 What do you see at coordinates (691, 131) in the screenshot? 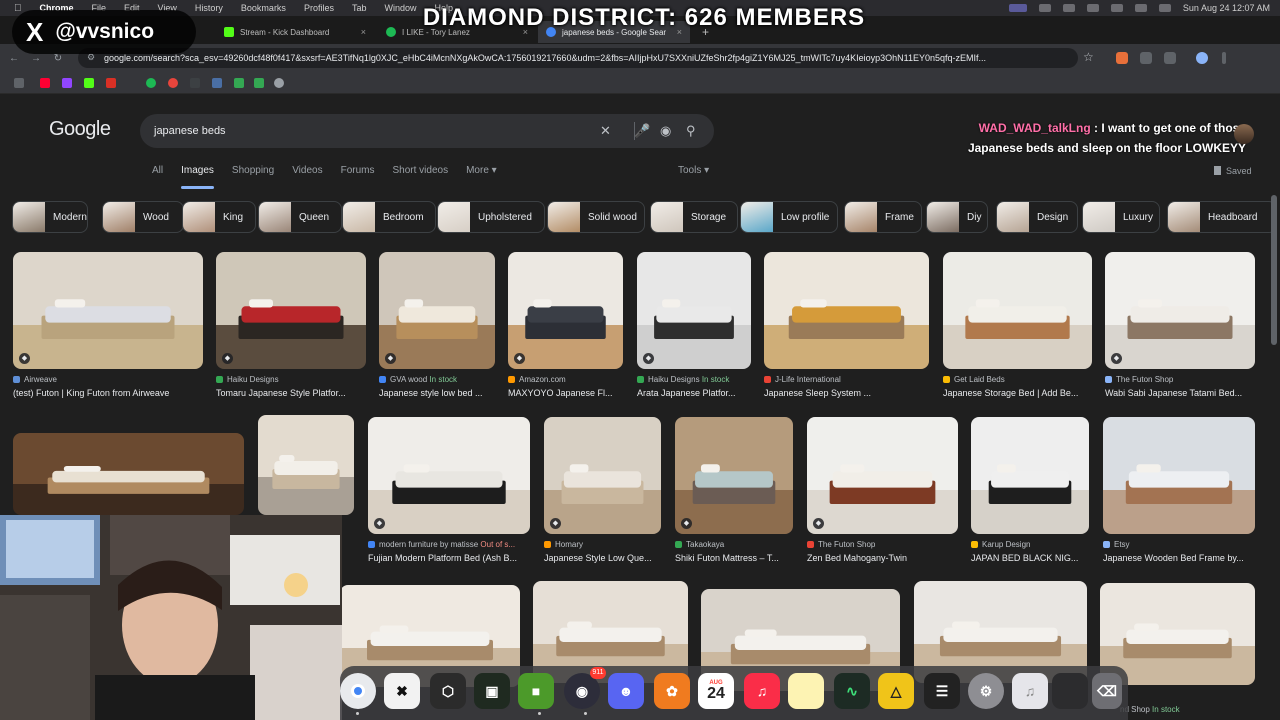
I see `search-icon: ⚲` at bounding box center [691, 131].